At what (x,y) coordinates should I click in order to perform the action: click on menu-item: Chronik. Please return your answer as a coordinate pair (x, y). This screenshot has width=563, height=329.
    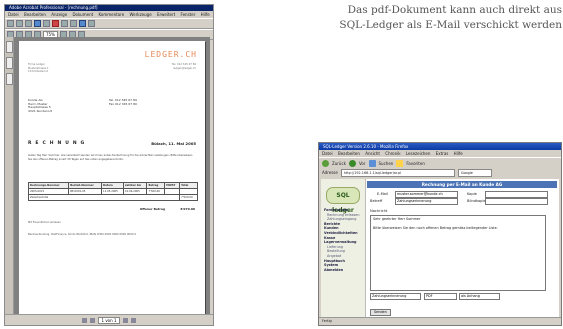
    Looking at the image, I should click on (392, 153).